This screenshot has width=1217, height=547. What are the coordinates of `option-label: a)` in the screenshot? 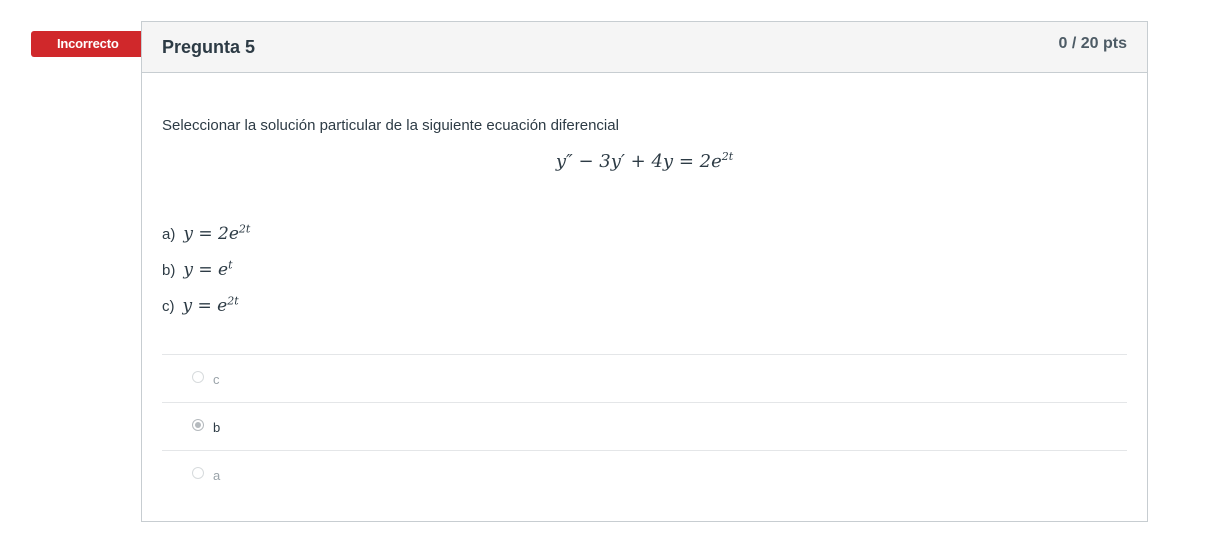 It's located at (169, 234).